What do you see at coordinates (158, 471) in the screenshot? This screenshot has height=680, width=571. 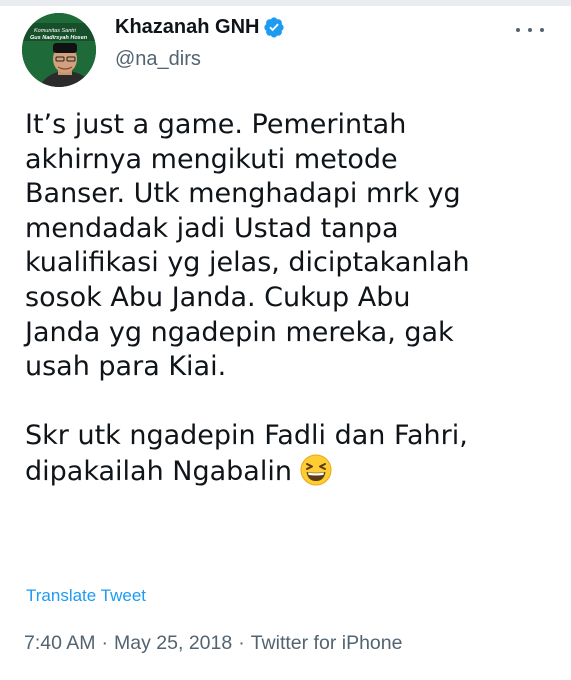 I see `tweet-line-last-text: dipakailah Ngabalin` at bounding box center [158, 471].